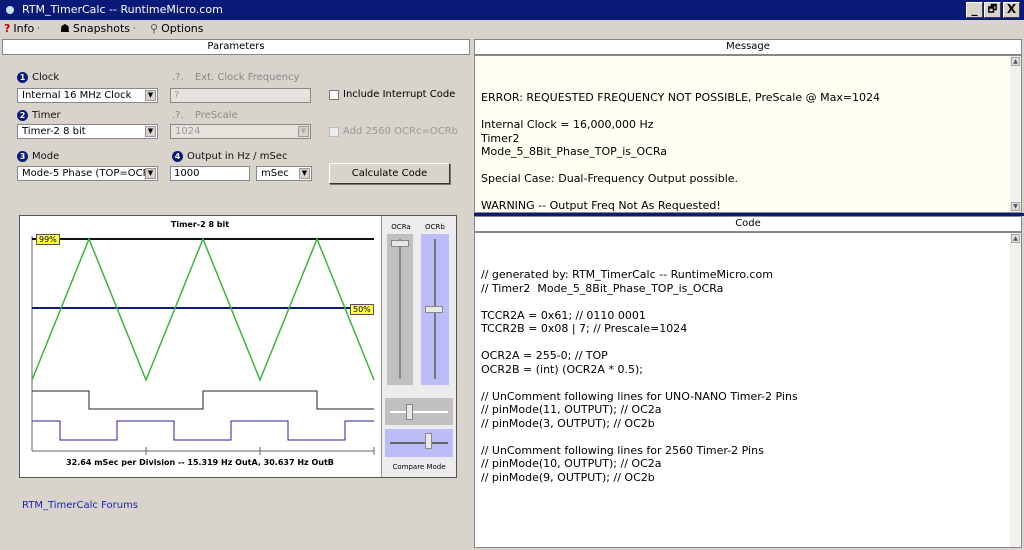 Image resolution: width=1024 pixels, height=550 pixels. What do you see at coordinates (748, 47) in the screenshot?
I see `message-header: Message` at bounding box center [748, 47].